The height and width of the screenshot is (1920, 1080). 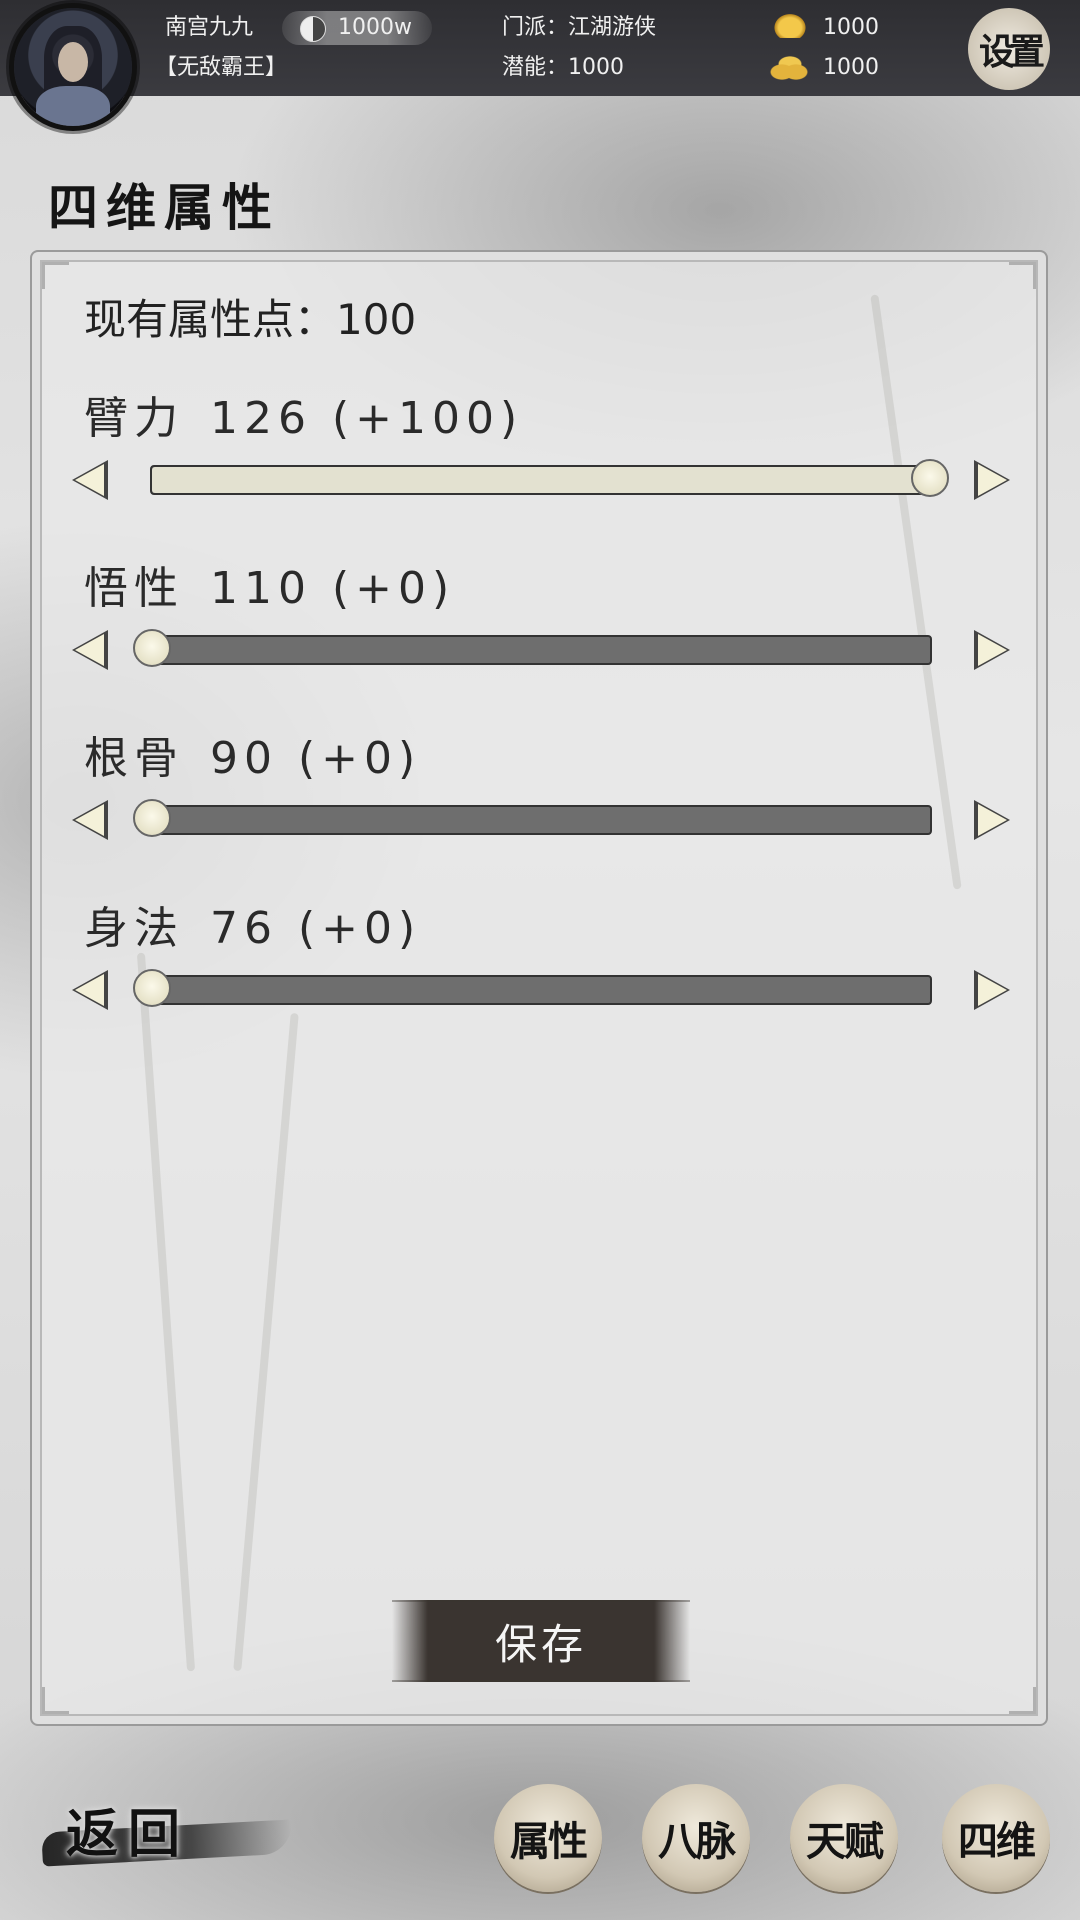 I want to click on decrease-agility-button, so click(x=90, y=990).